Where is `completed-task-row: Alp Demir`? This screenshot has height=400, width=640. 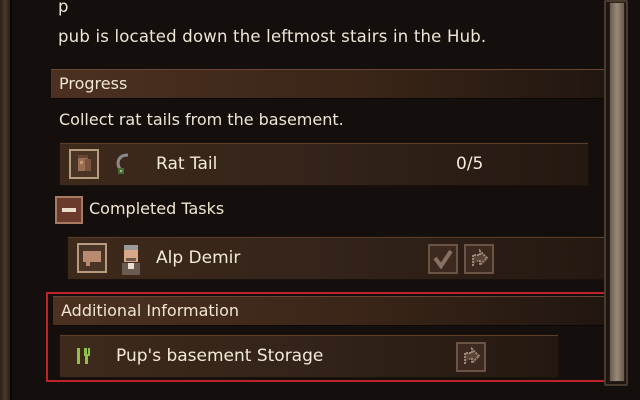
completed-task-row: Alp Demir is located at coordinates (337, 258).